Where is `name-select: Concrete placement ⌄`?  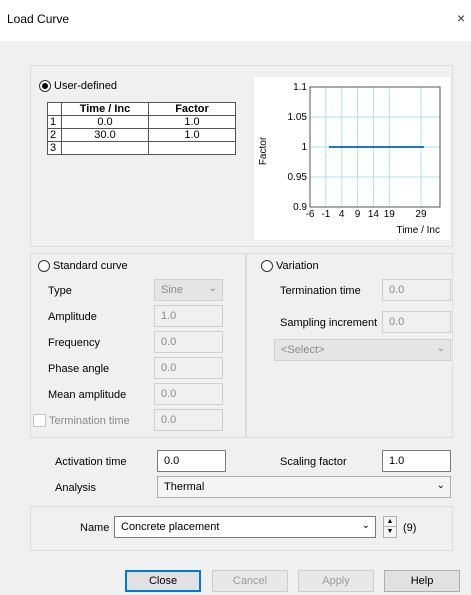 name-select: Concrete placement ⌄ is located at coordinates (245, 527).